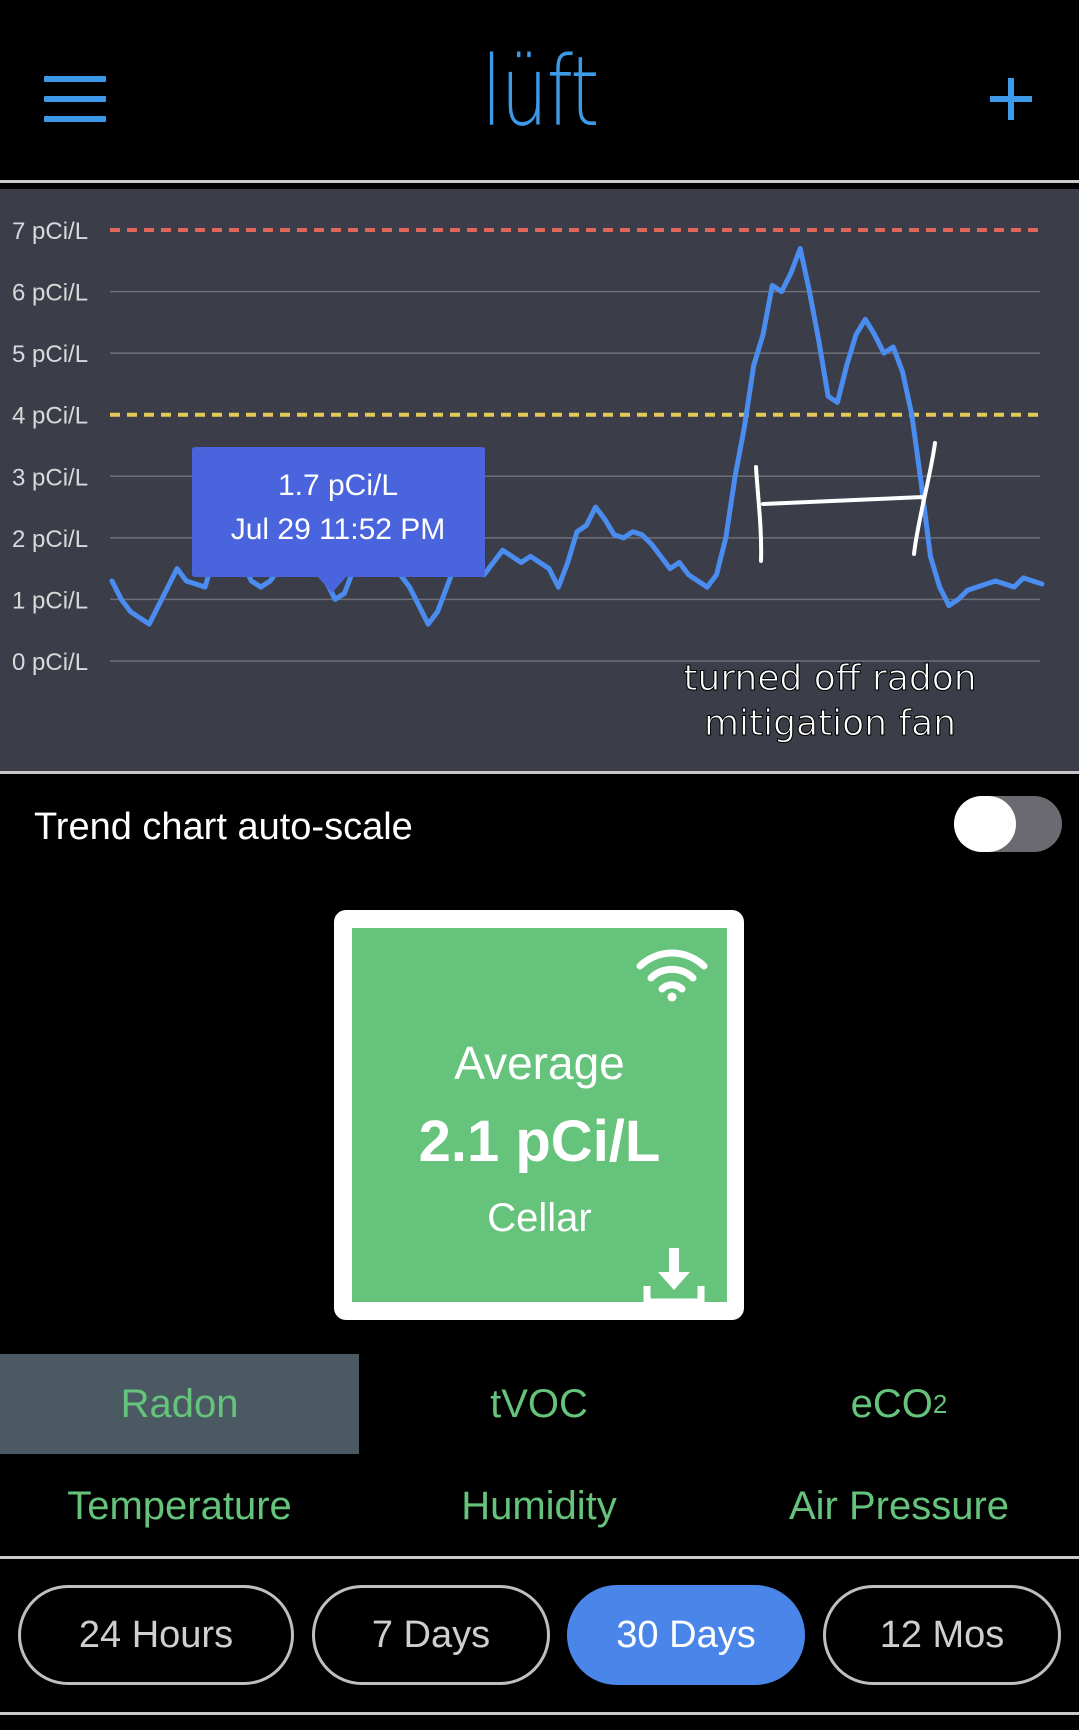  Describe the element at coordinates (50, 477) in the screenshot. I see `y-tick-label: 3 pCi/L` at that location.